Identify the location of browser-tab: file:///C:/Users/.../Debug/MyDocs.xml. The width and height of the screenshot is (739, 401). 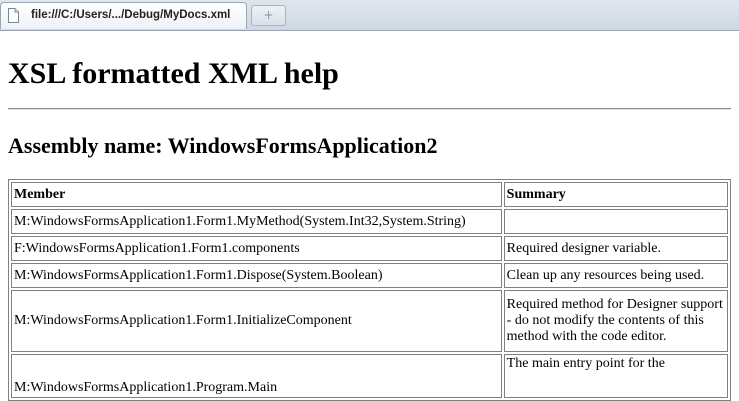
(123, 15).